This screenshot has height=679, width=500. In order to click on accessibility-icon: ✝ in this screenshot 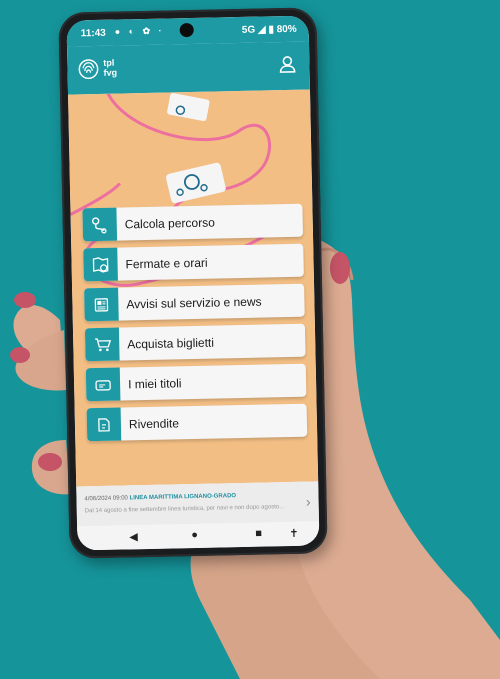, I will do `click(293, 533)`.